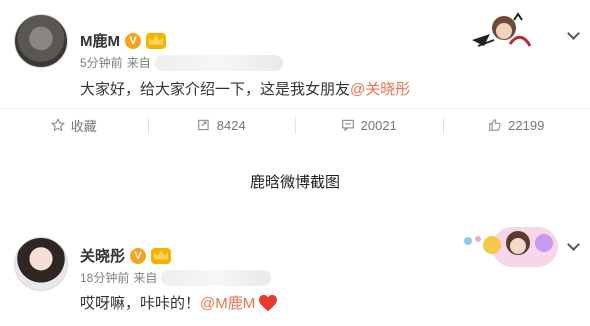  What do you see at coordinates (380, 89) in the screenshot?
I see `mention-link: @关晓彤` at bounding box center [380, 89].